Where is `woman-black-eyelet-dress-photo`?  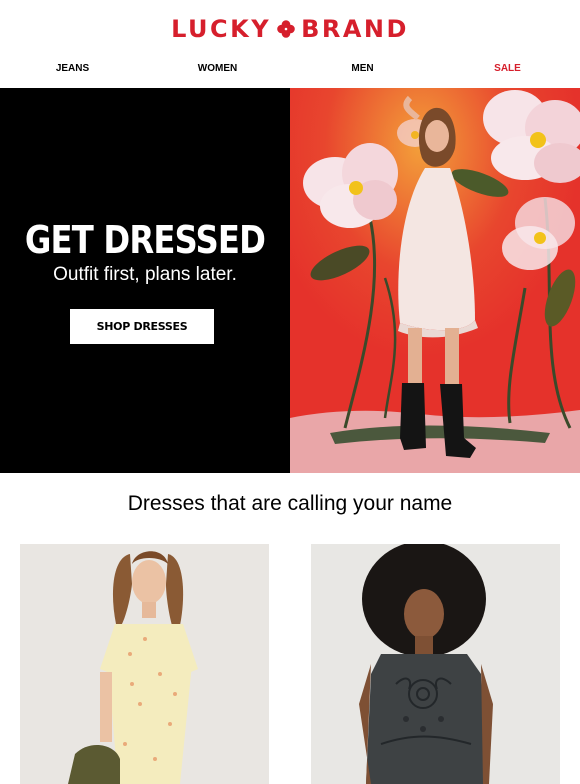 woman-black-eyelet-dress-photo is located at coordinates (435, 664).